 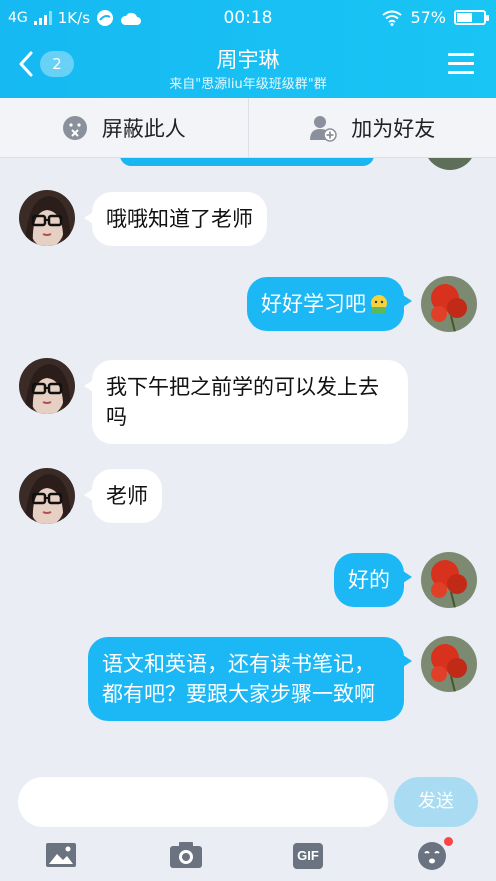 What do you see at coordinates (428, 17) in the screenshot?
I see `battery-percent: 57%` at bounding box center [428, 17].